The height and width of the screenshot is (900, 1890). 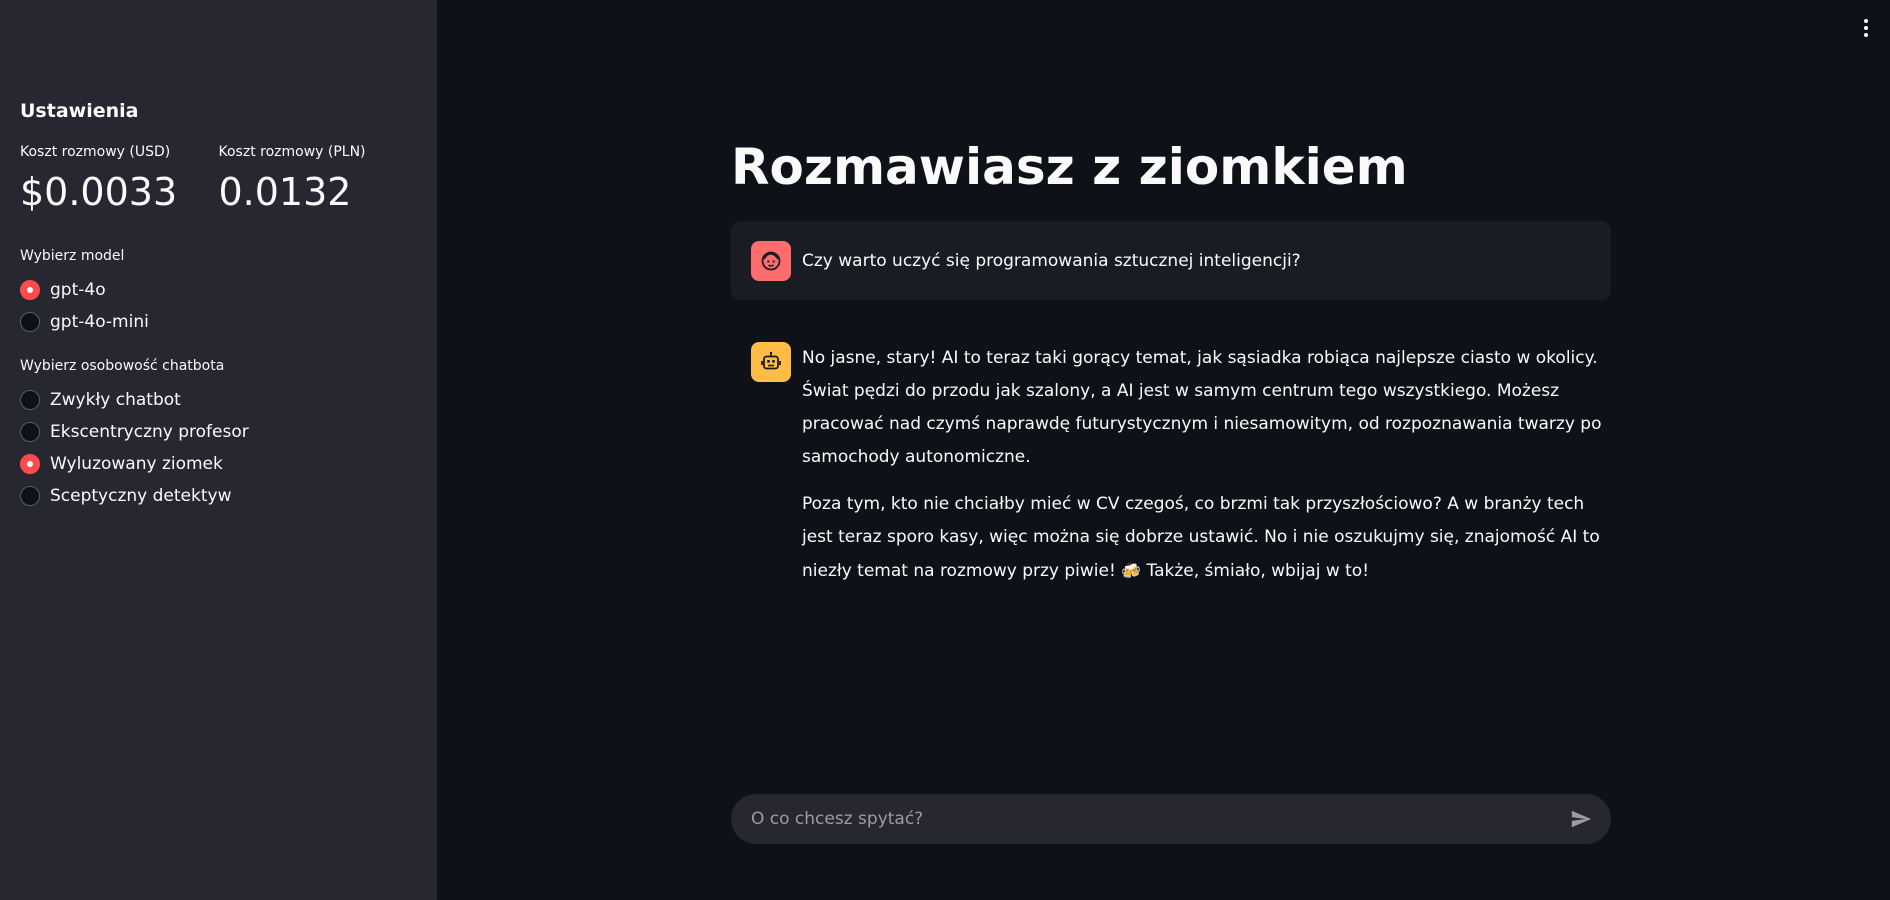 I want to click on face-icon, so click(x=771, y=260).